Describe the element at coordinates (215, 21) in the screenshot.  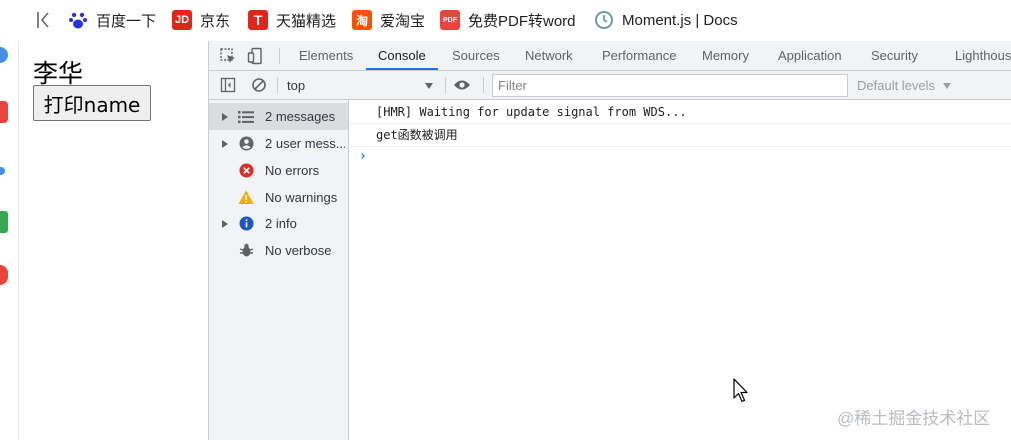
I see `bookmark-label: 京东` at that location.